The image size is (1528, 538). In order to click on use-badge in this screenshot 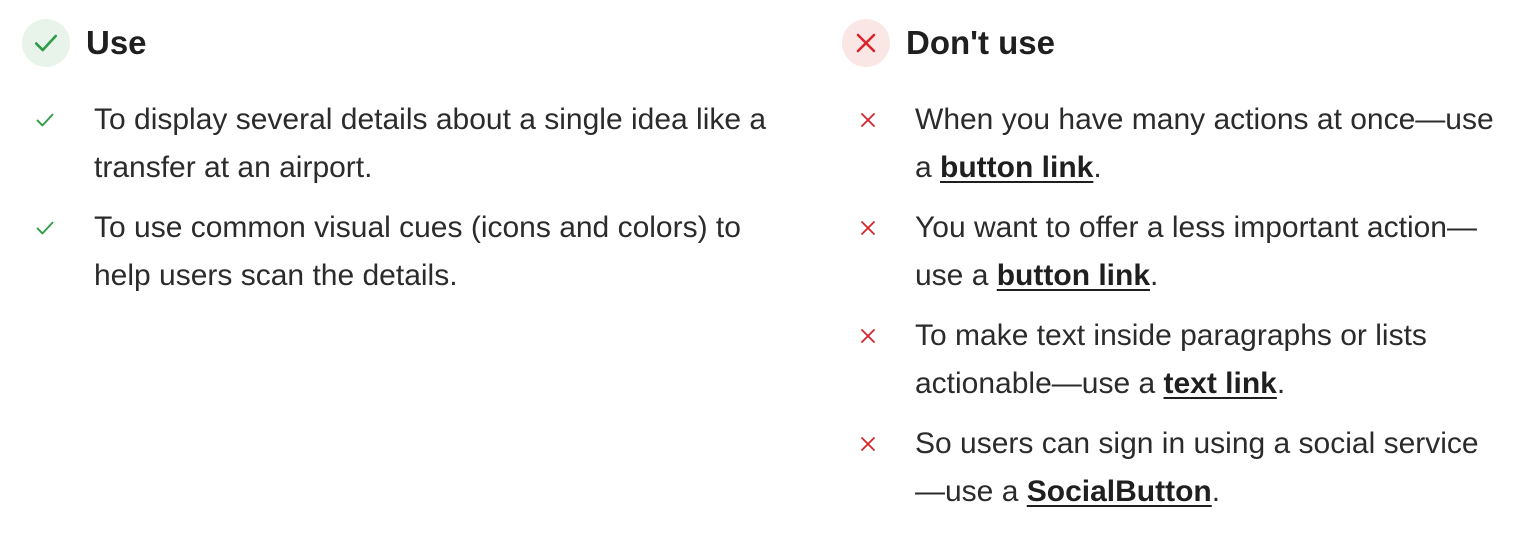, I will do `click(46, 43)`.